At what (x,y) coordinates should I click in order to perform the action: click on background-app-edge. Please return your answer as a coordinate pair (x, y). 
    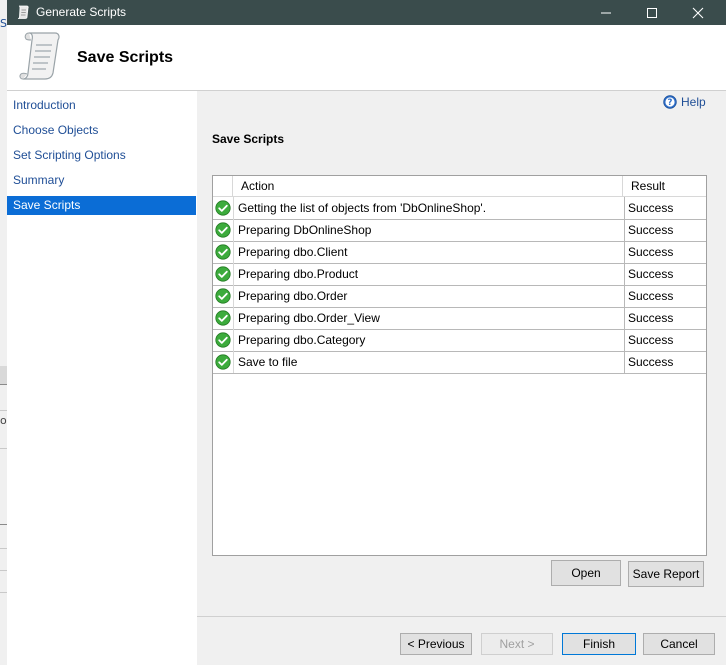
    Looking at the image, I should click on (3, 332).